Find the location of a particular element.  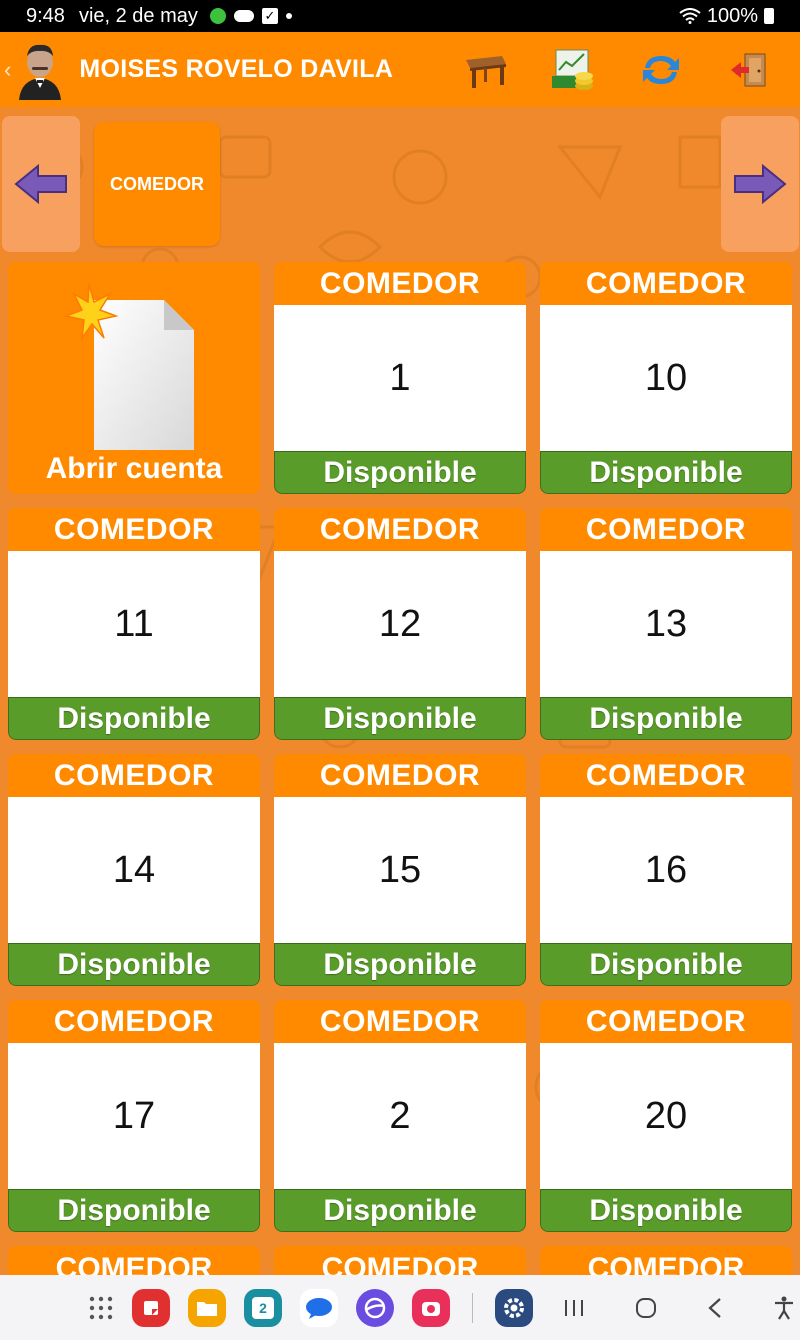

cash-register-icon is located at coordinates (572, 69).